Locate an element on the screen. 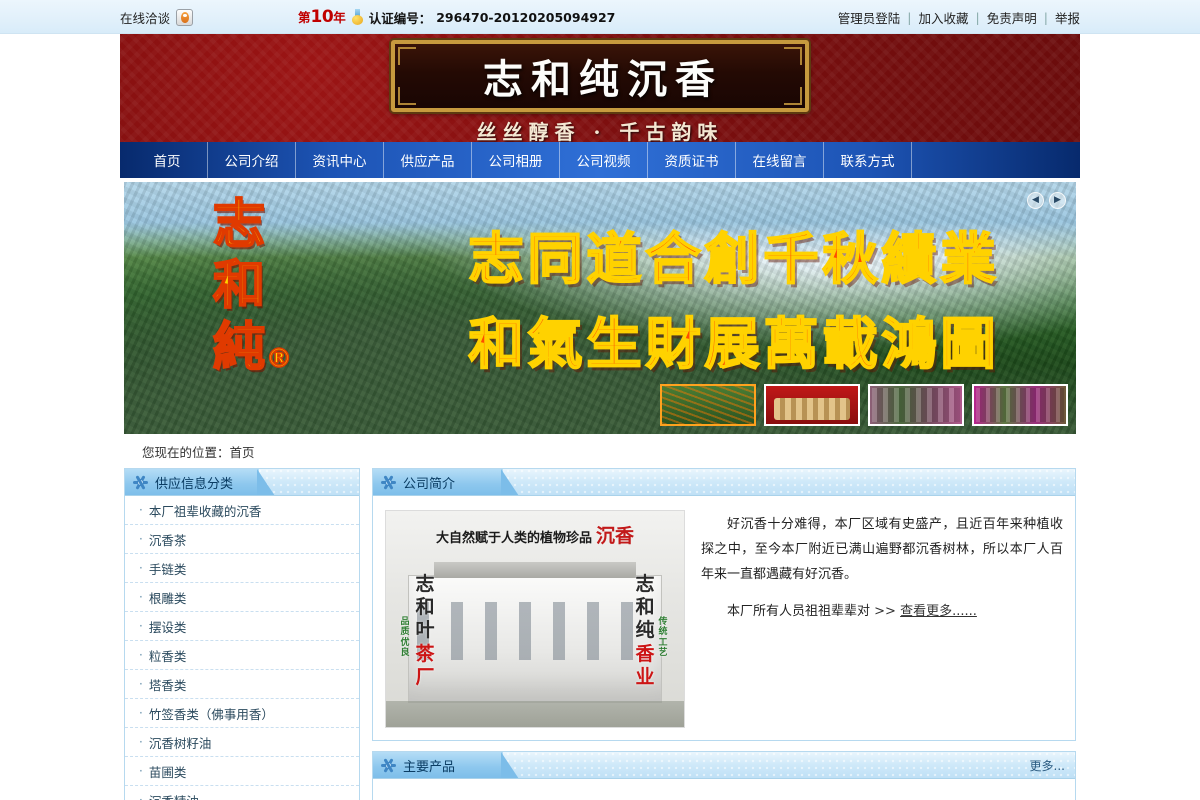  link-report: 举报 is located at coordinates (1067, 17).